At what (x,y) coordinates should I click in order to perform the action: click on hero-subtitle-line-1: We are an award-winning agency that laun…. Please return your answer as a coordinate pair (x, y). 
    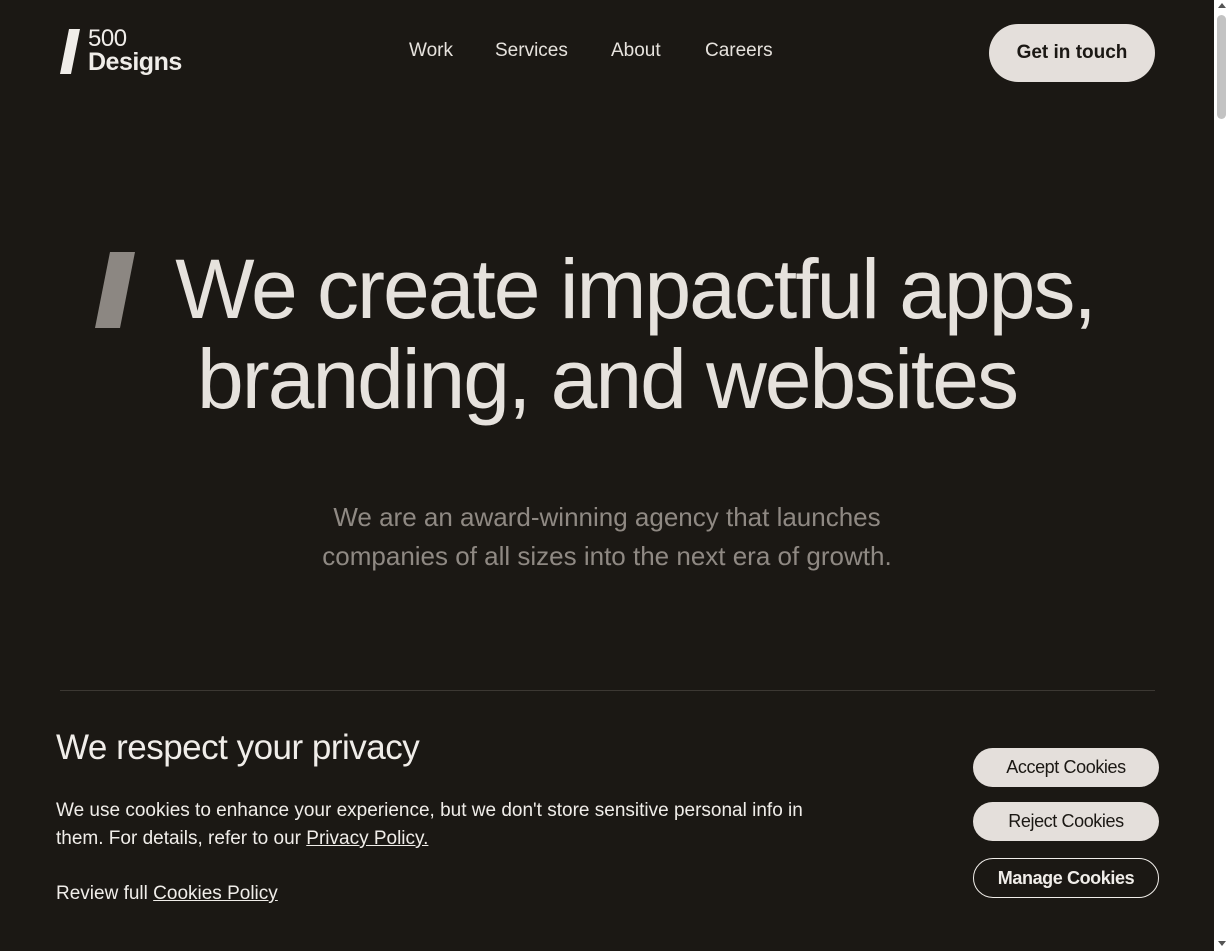
    Looking at the image, I should click on (607, 517).